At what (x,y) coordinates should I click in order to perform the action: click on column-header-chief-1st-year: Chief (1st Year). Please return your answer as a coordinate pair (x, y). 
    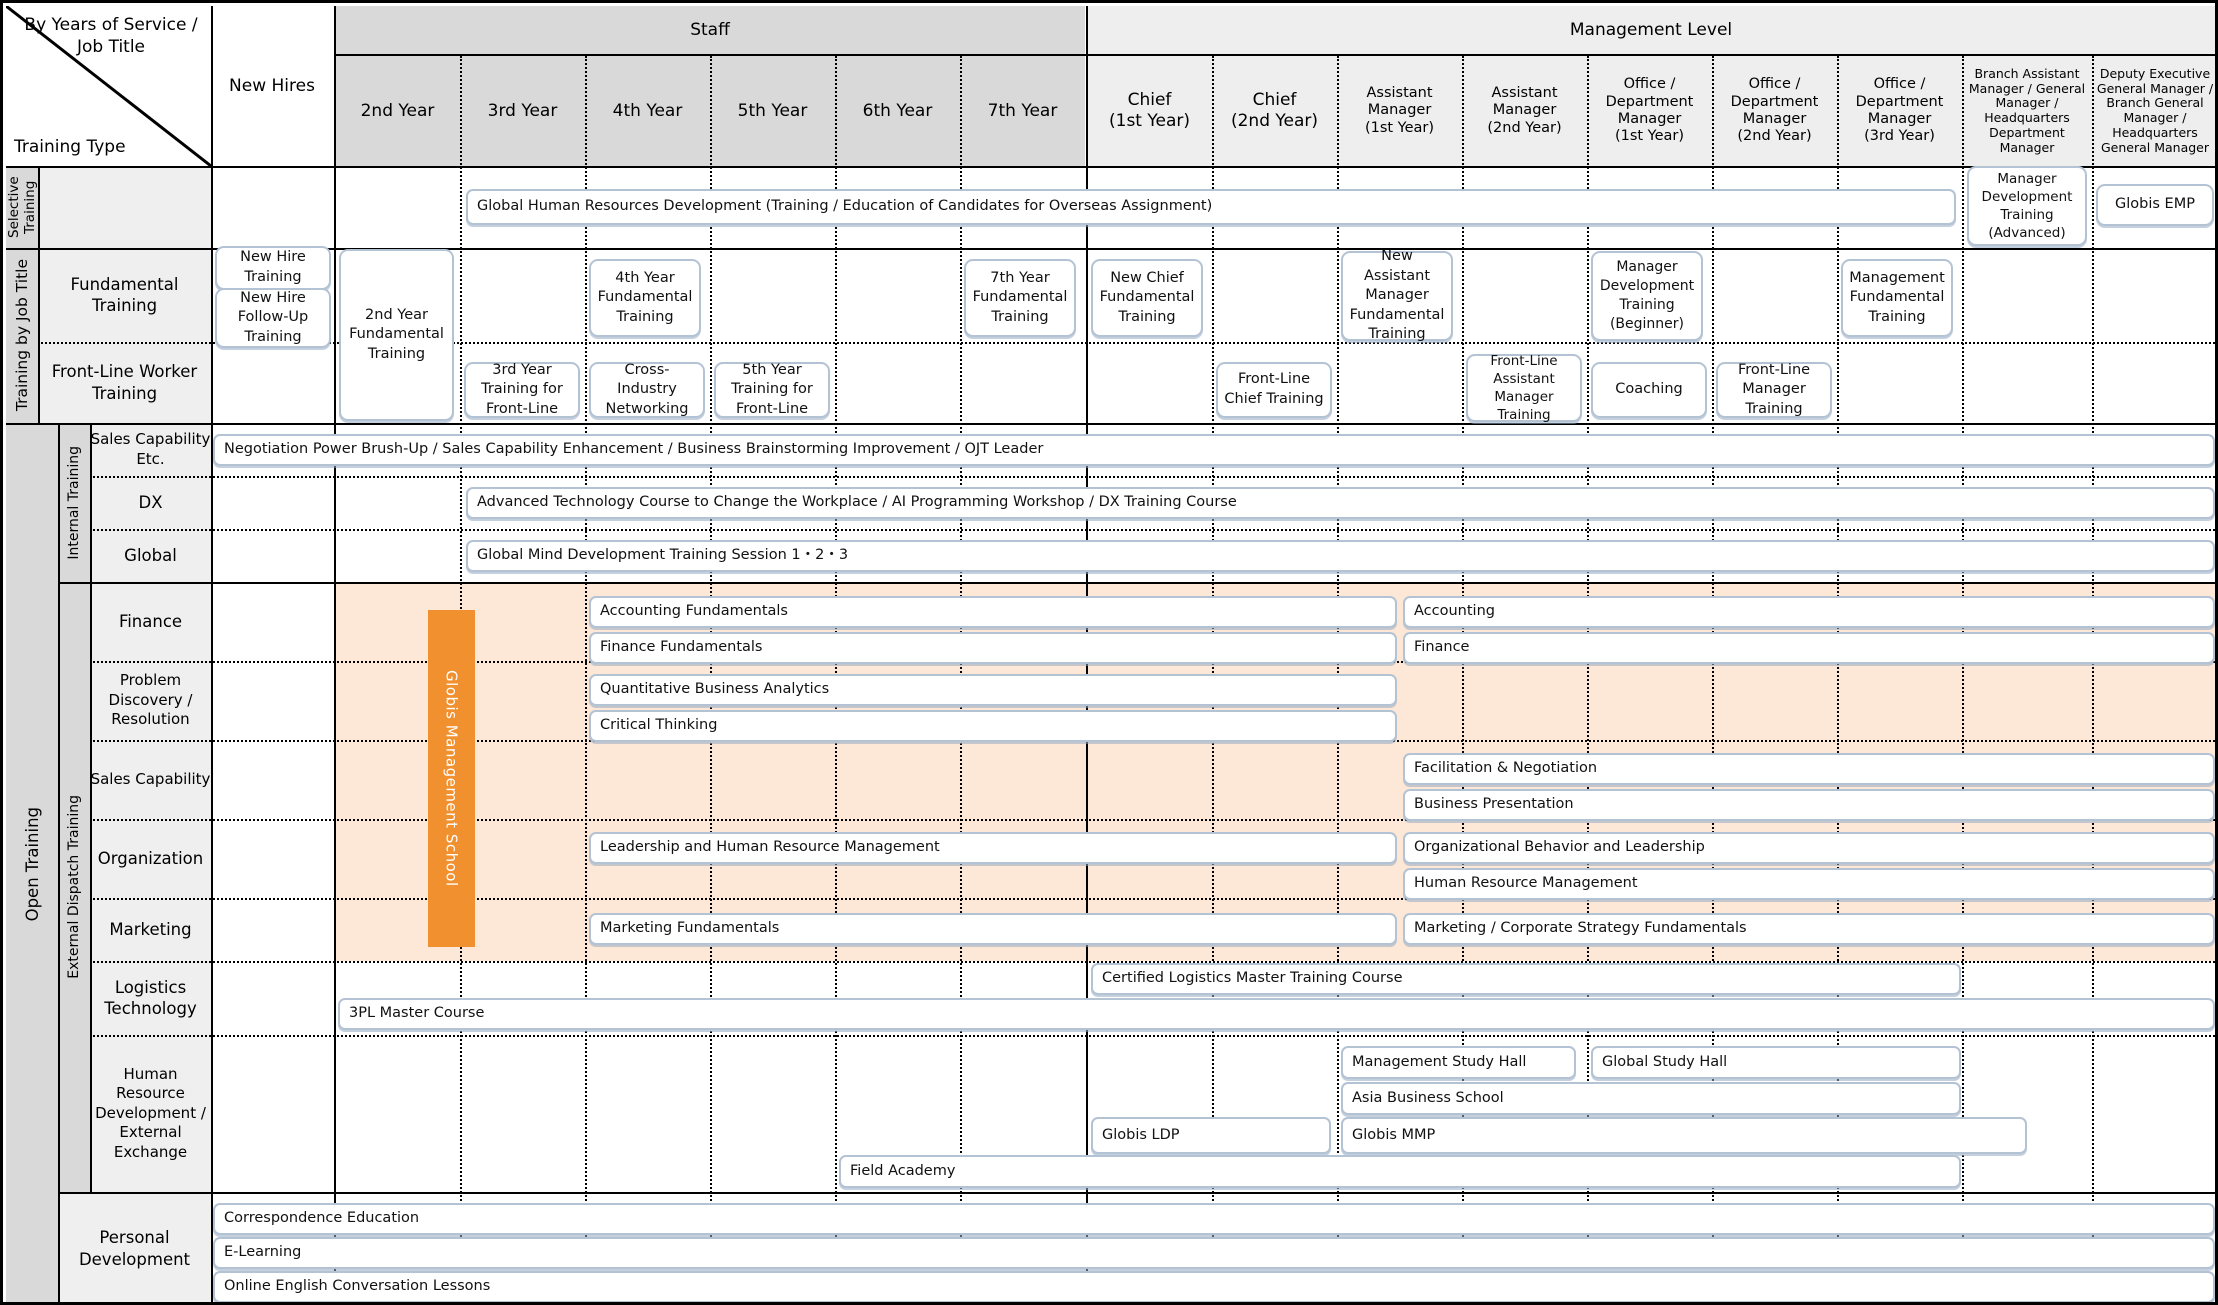
    Looking at the image, I should click on (1149, 111).